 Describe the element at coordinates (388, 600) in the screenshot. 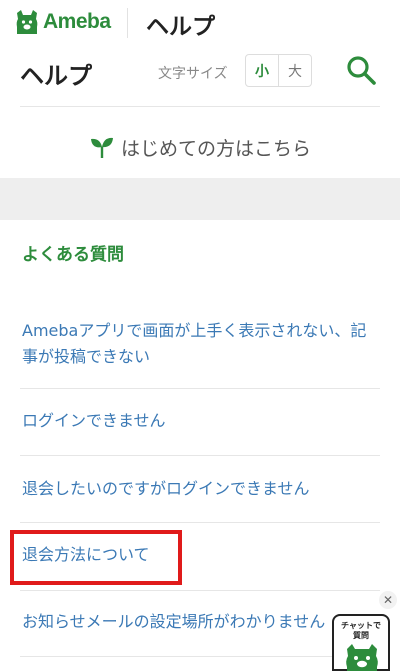

I see `close-icon: ✕` at that location.